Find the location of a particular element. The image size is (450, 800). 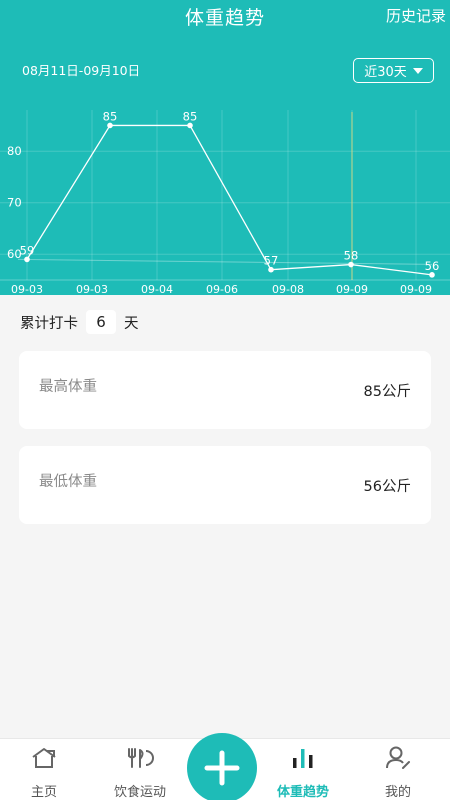

nav-trend-label: 体重趋势 is located at coordinates (302, 792).